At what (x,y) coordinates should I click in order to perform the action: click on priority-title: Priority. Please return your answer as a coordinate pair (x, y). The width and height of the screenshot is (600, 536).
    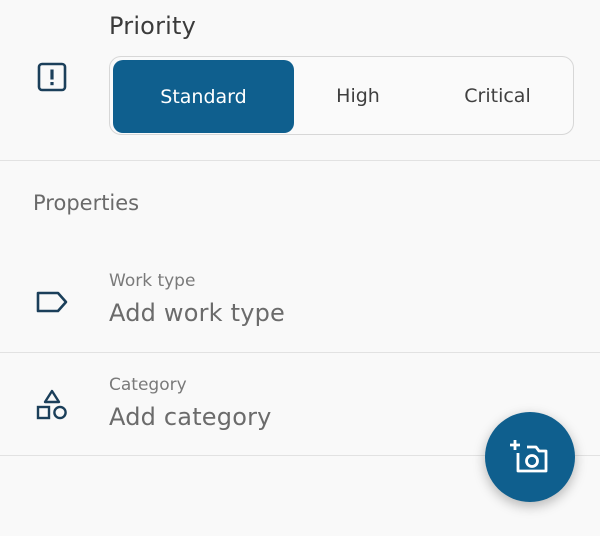
    Looking at the image, I should click on (153, 26).